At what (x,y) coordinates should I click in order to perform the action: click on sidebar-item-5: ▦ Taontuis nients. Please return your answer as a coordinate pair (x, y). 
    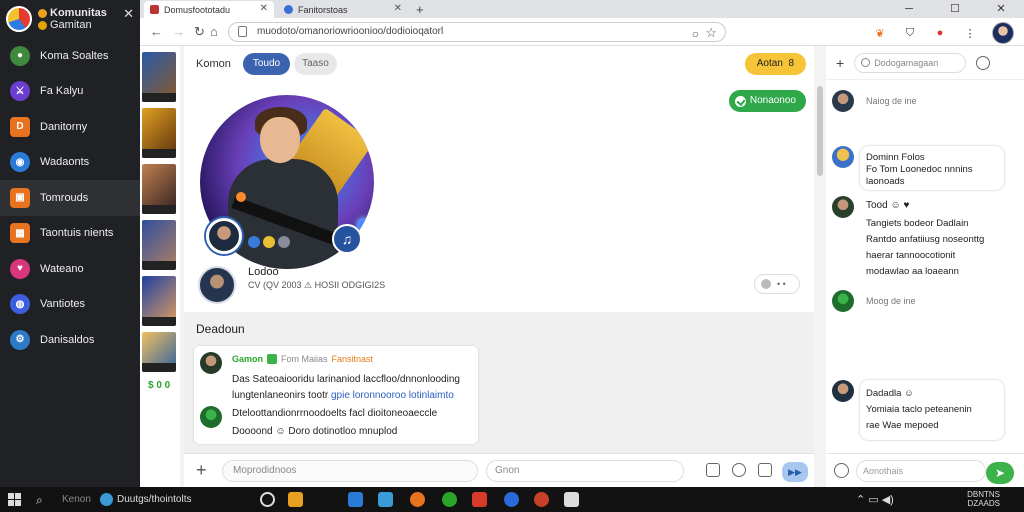
    Looking at the image, I should click on (70, 234).